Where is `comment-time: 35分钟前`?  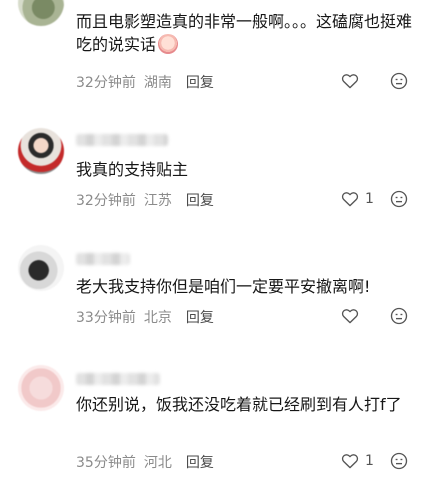 comment-time: 35分钟前 is located at coordinates (106, 463).